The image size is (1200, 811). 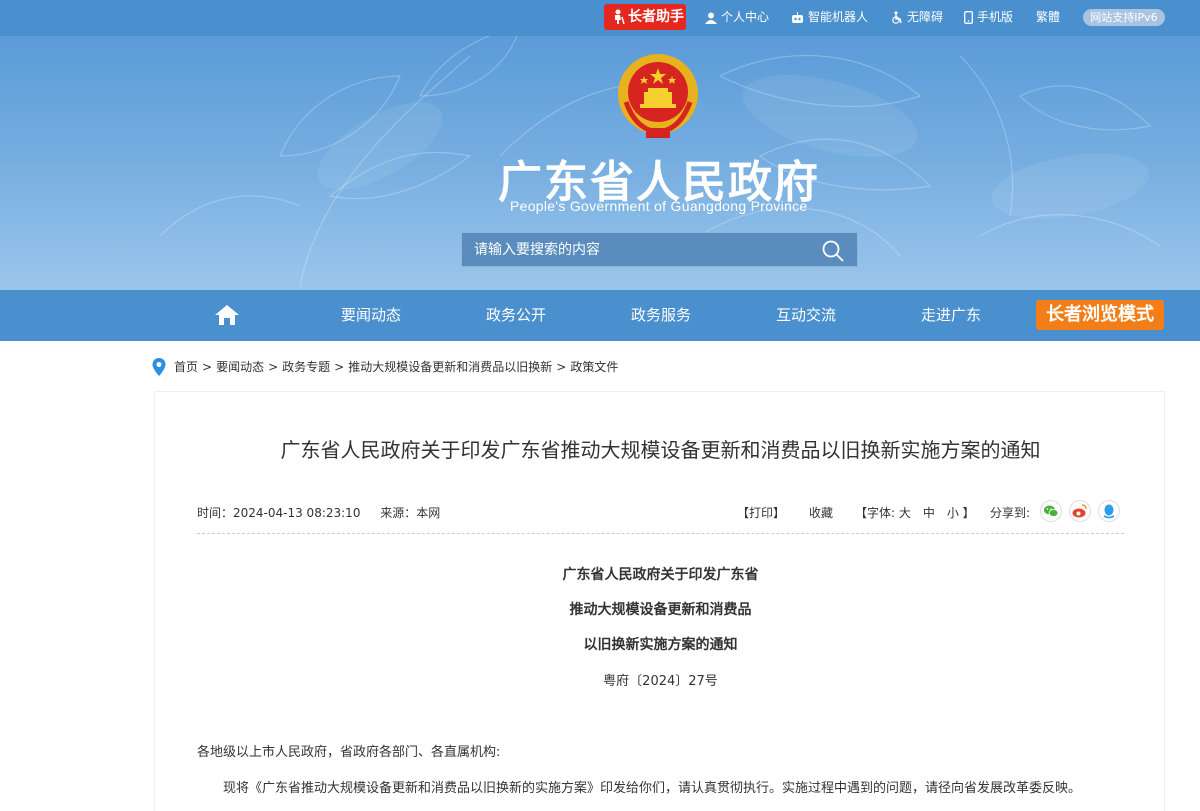 I want to click on user-center-link: 个人中心, so click(x=737, y=17).